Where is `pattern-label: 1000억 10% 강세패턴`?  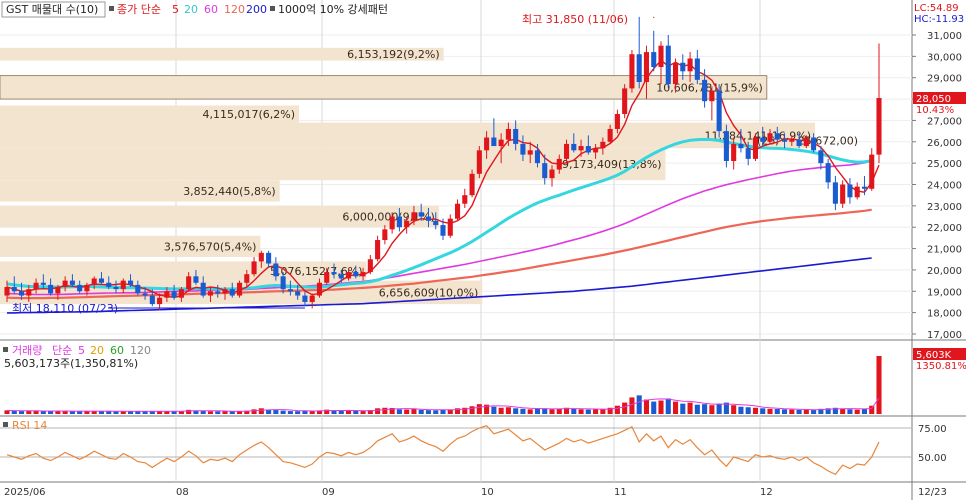
pattern-label: 1000억 10% 강세패턴 is located at coordinates (333, 9).